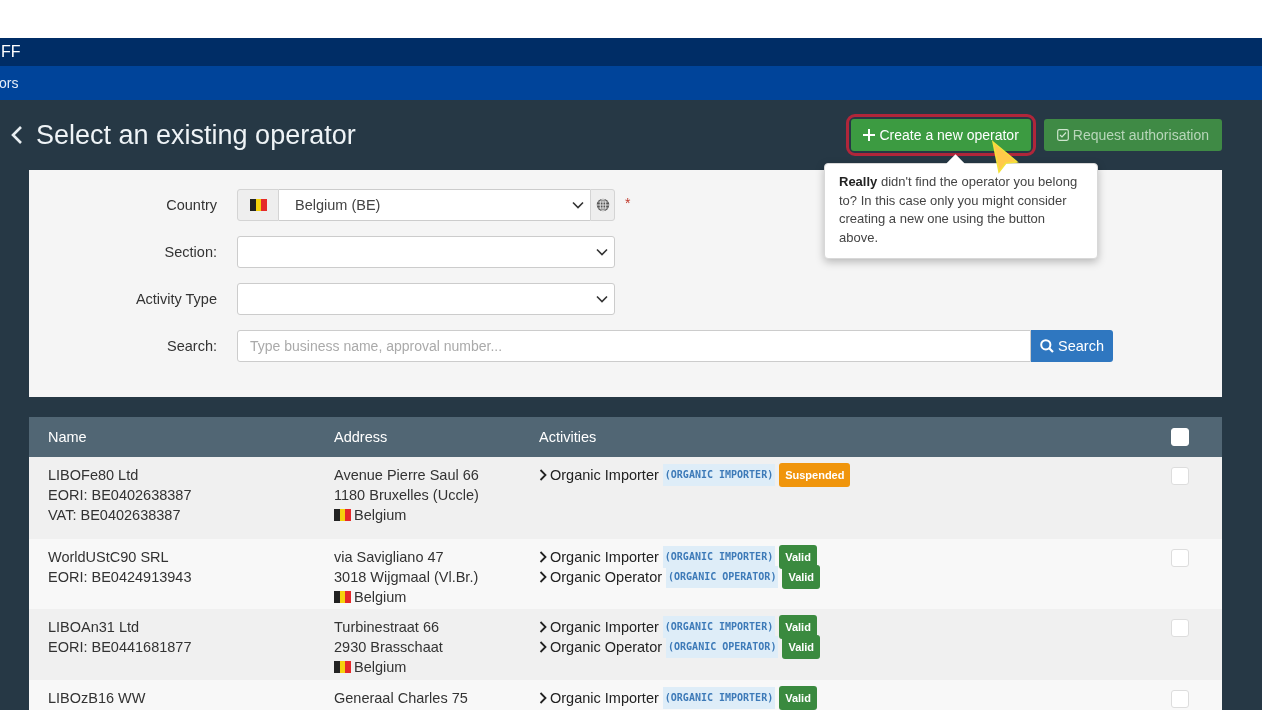 This screenshot has width=1262, height=710. I want to click on nav-item: ors, so click(9, 83).